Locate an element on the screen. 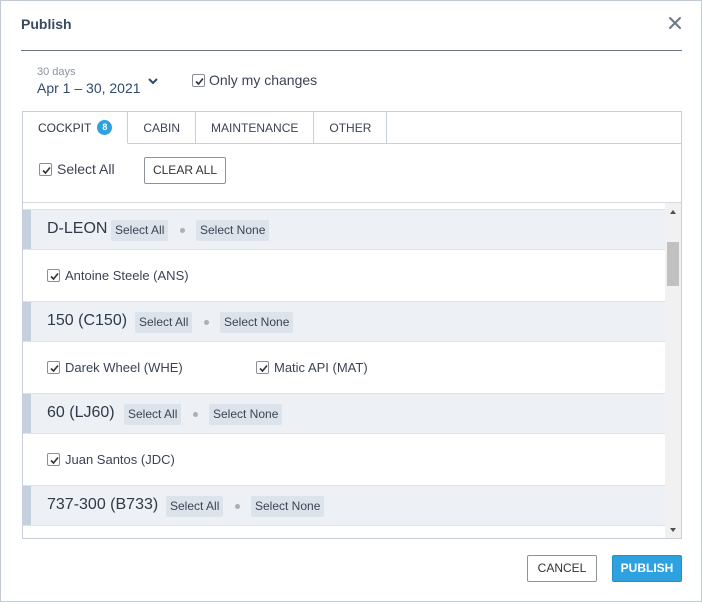  group-name: 150 (C150) is located at coordinates (87, 320).